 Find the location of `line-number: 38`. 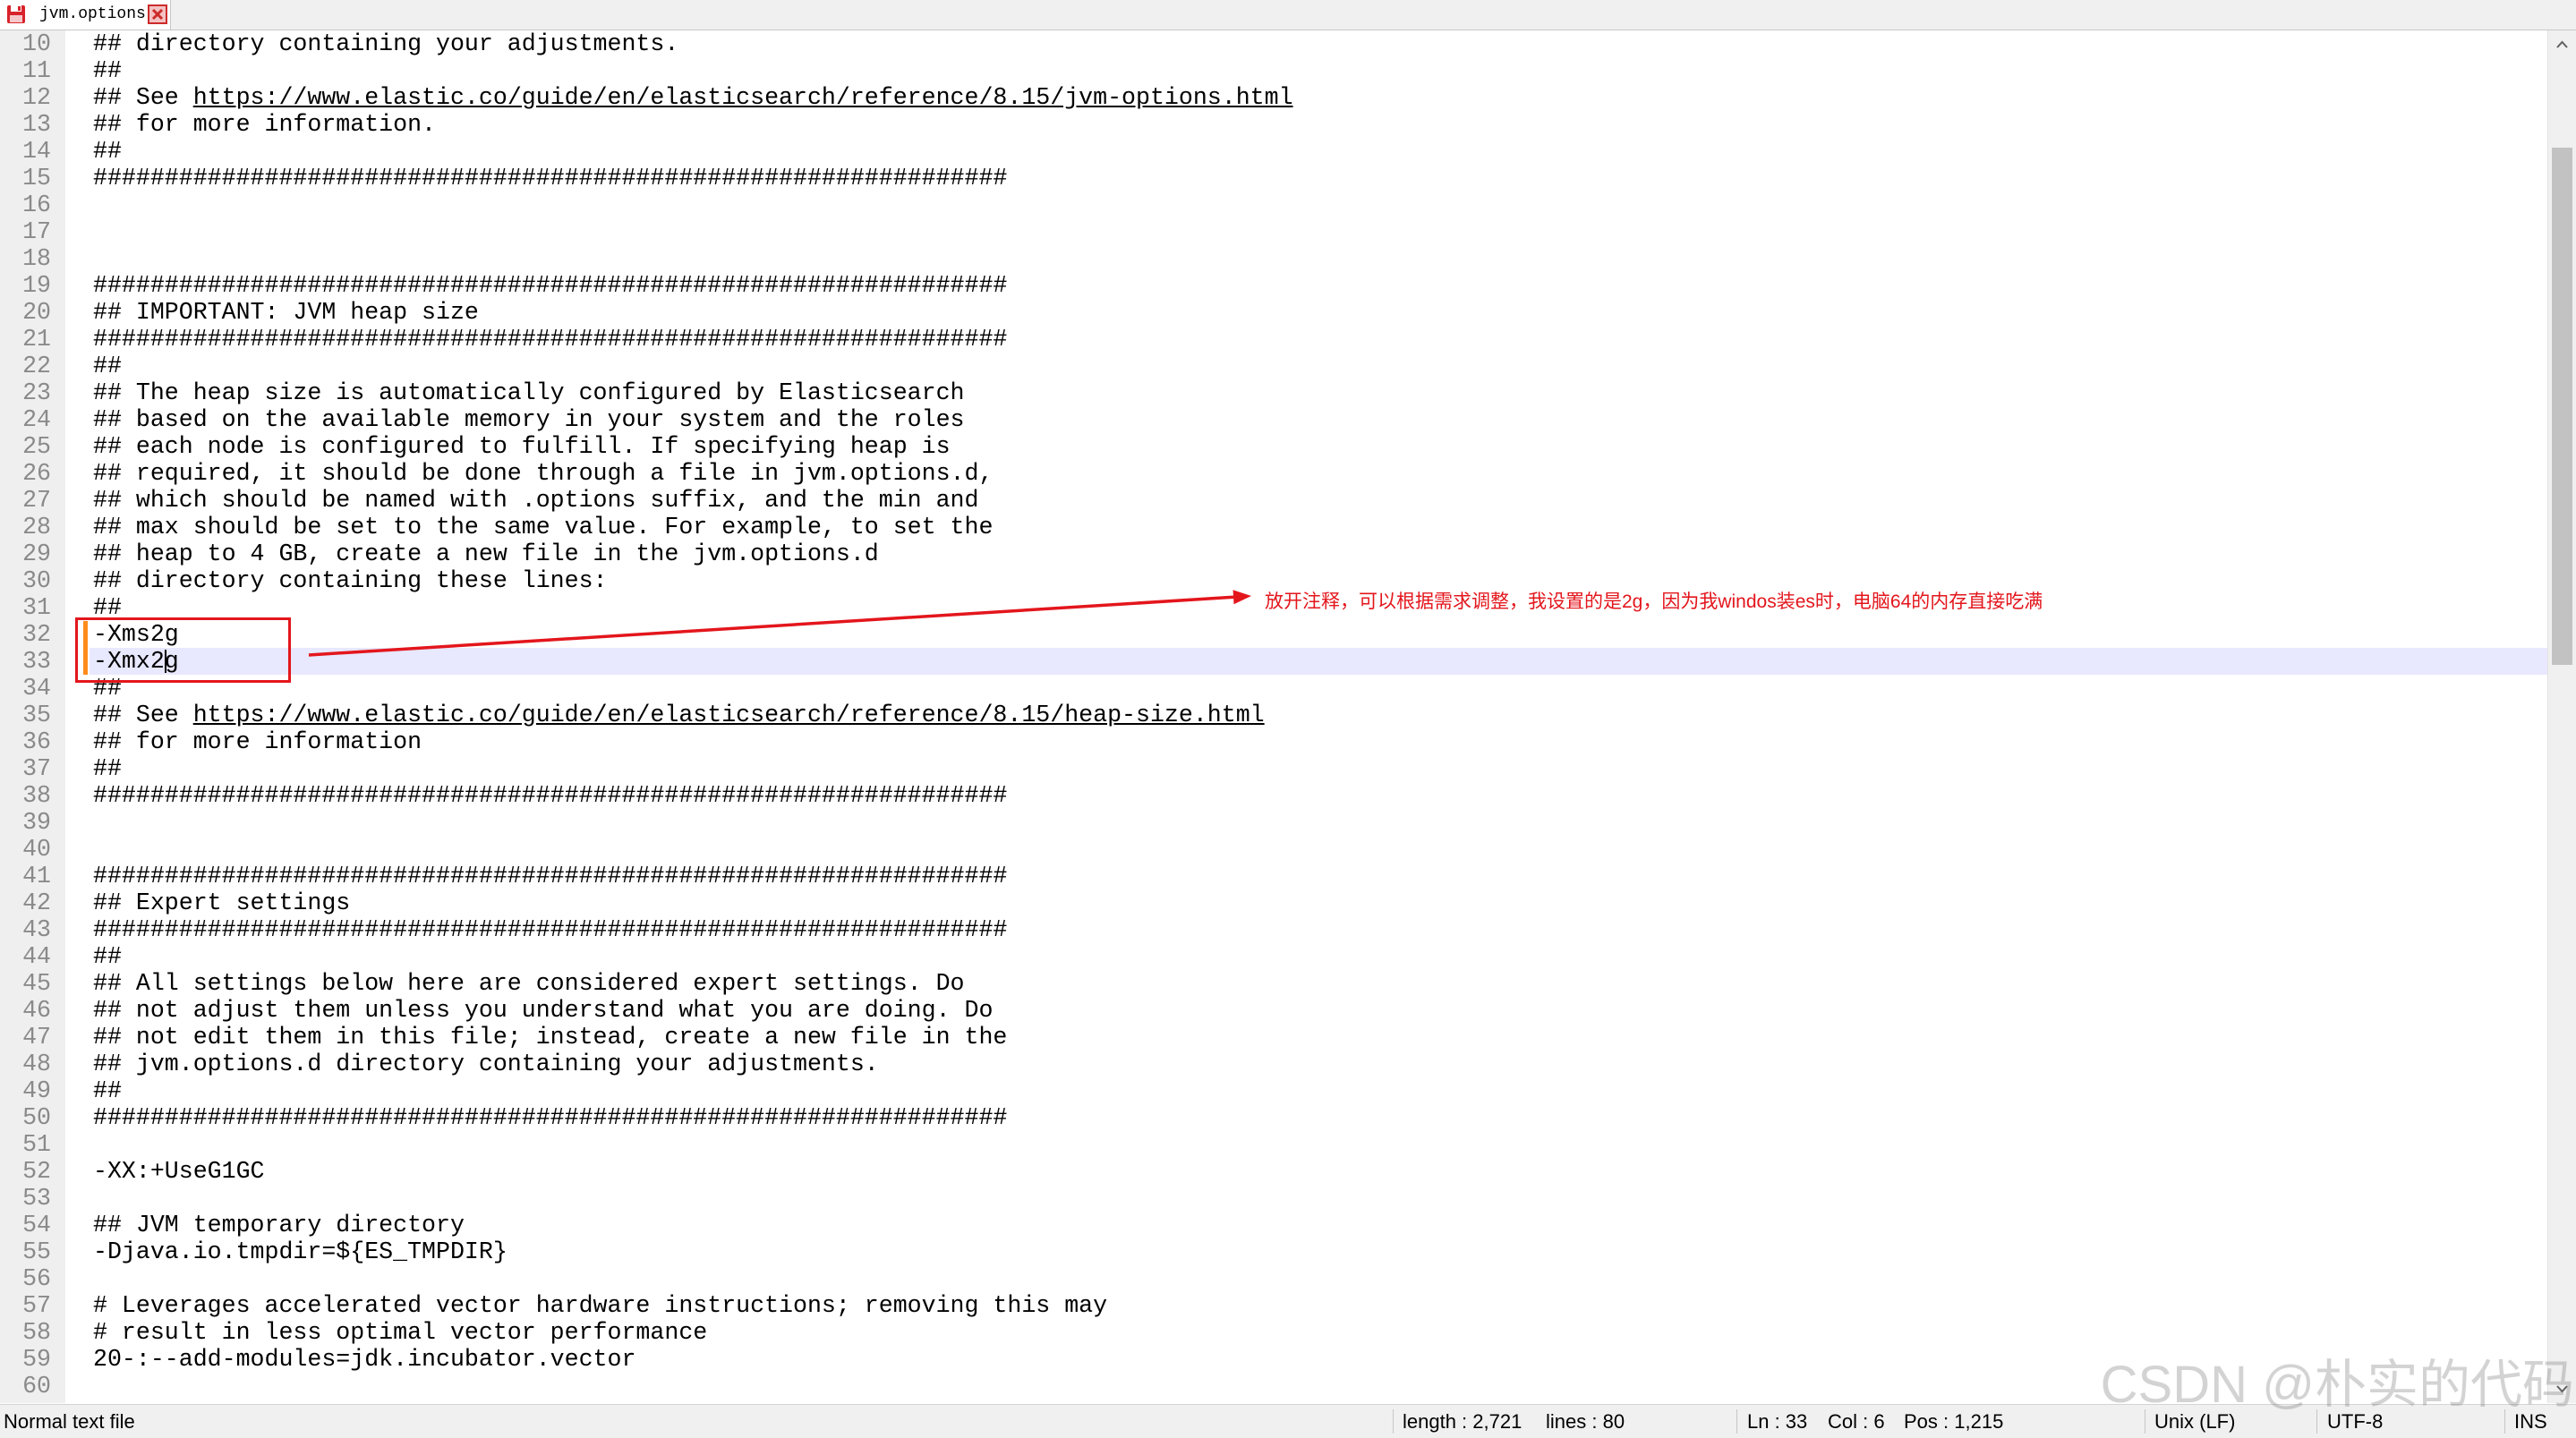

line-number: 38 is located at coordinates (36, 796).